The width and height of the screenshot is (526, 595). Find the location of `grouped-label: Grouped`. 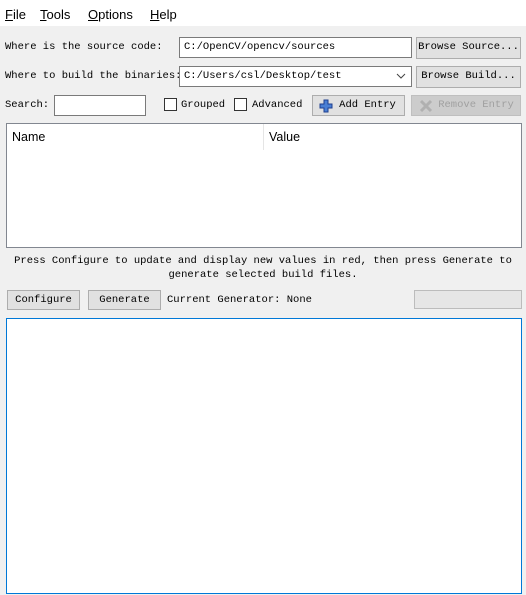

grouped-label: Grouped is located at coordinates (203, 105).